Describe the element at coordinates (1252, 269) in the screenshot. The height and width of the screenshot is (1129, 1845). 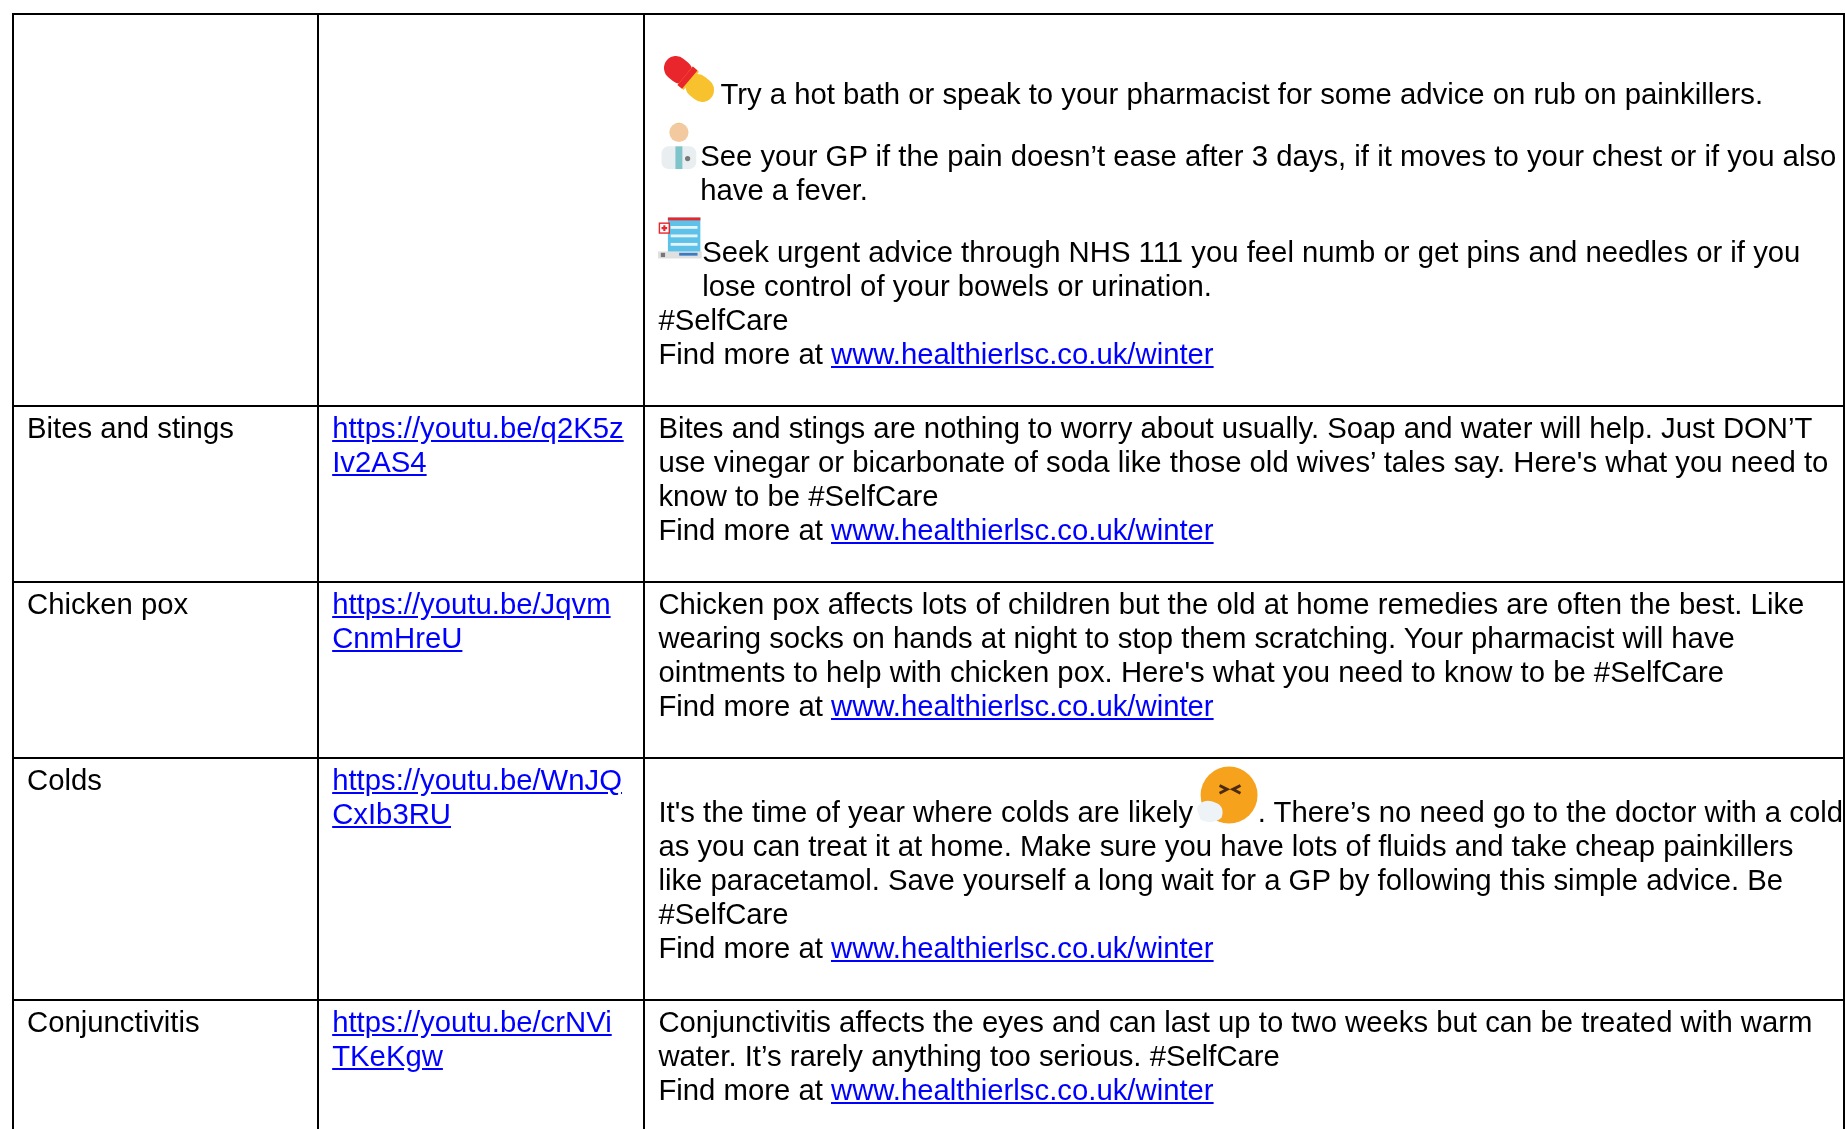
I see `advice-text: Seek urgent advice through NHS 111 you feel numb or get pins and needles or if you lose control of your bowels or urination.` at that location.